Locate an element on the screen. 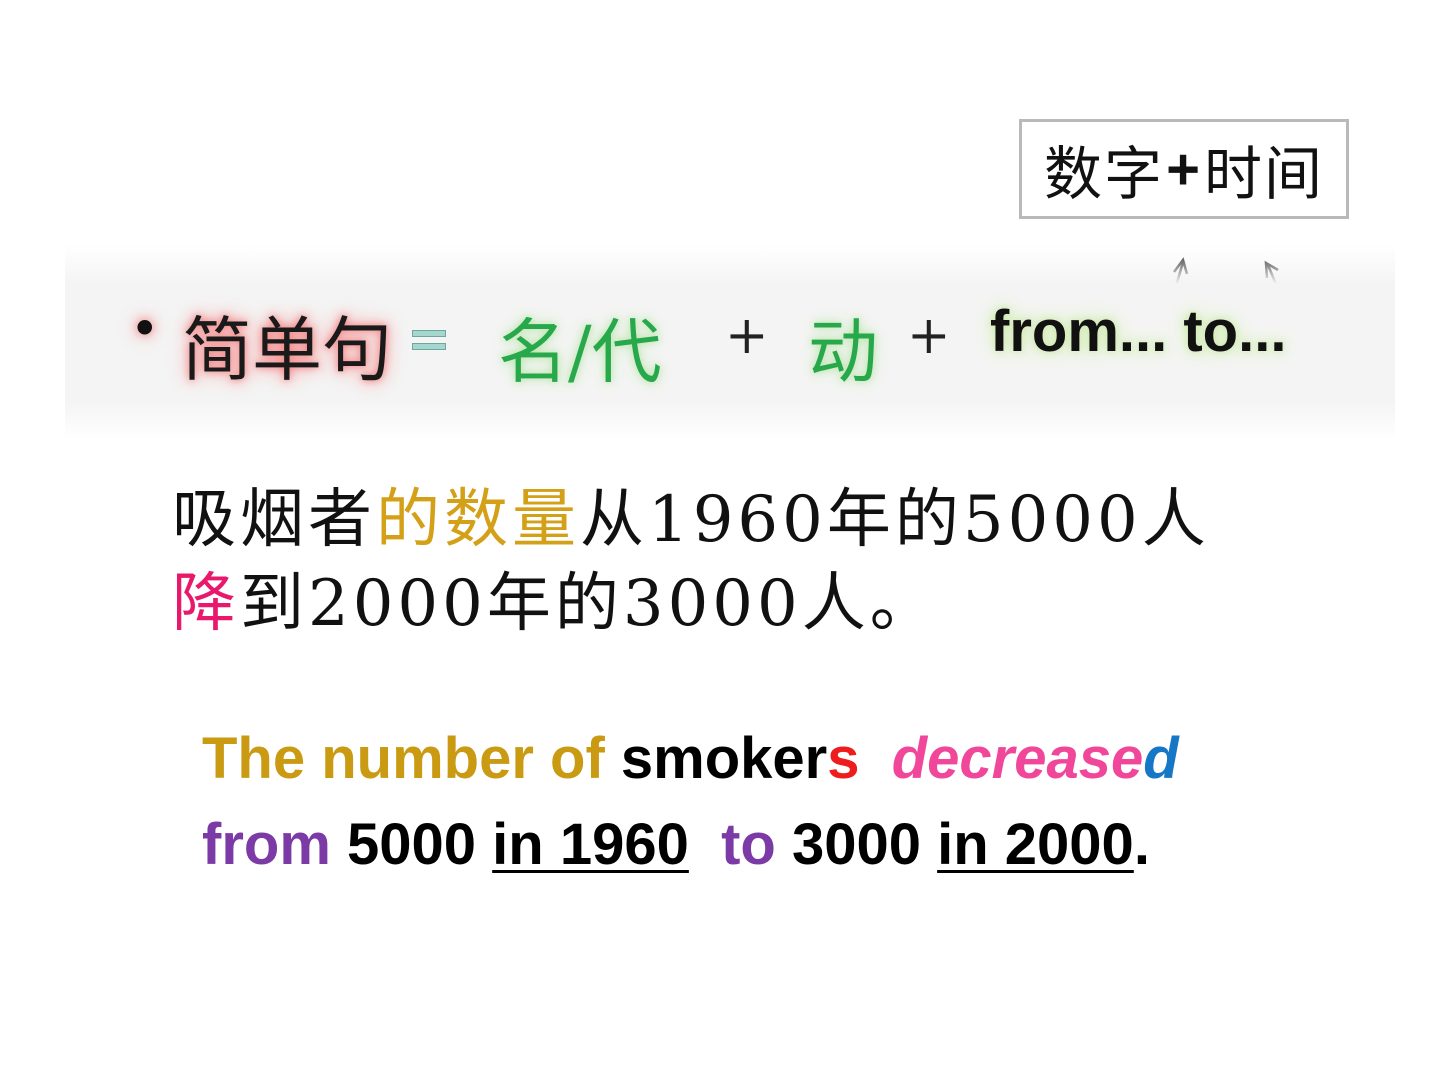  verb-term: 动 is located at coordinates (843, 352).